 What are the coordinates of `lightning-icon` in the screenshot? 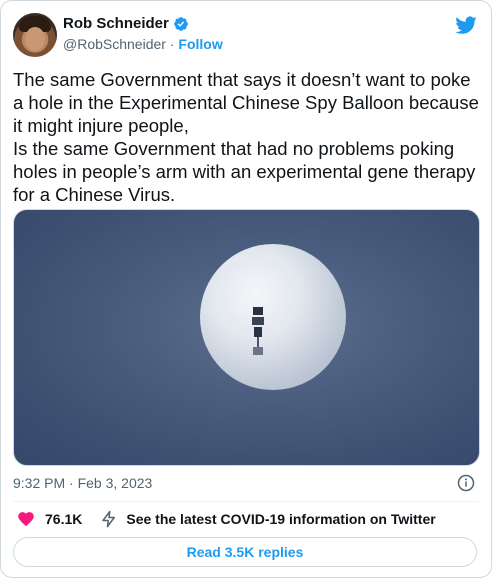 It's located at (109, 519).